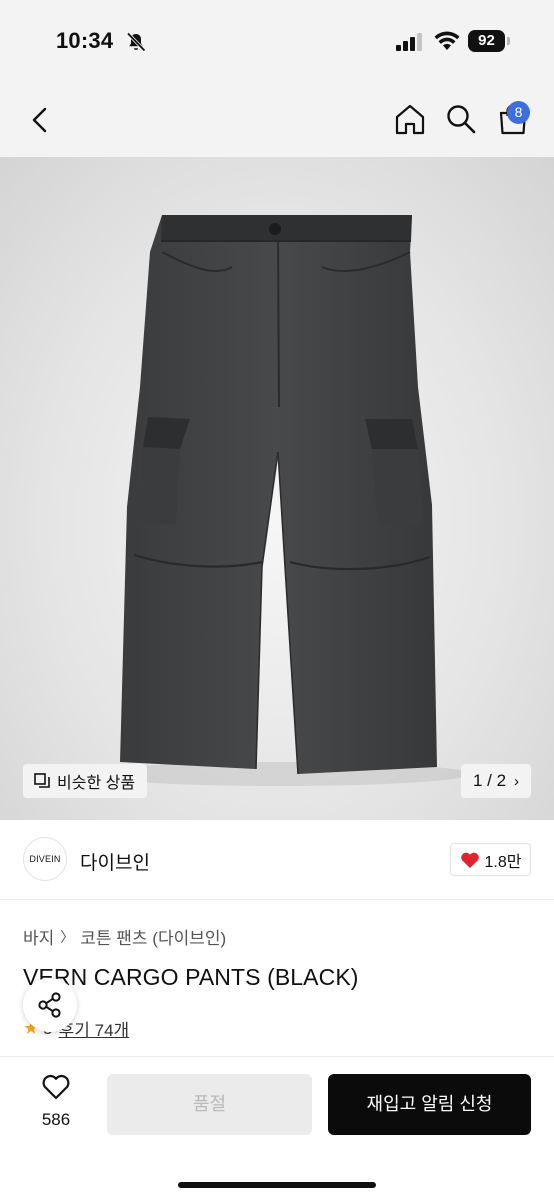 The width and height of the screenshot is (554, 1200). Describe the element at coordinates (277, 120) in the screenshot. I see `top-nav` at that location.